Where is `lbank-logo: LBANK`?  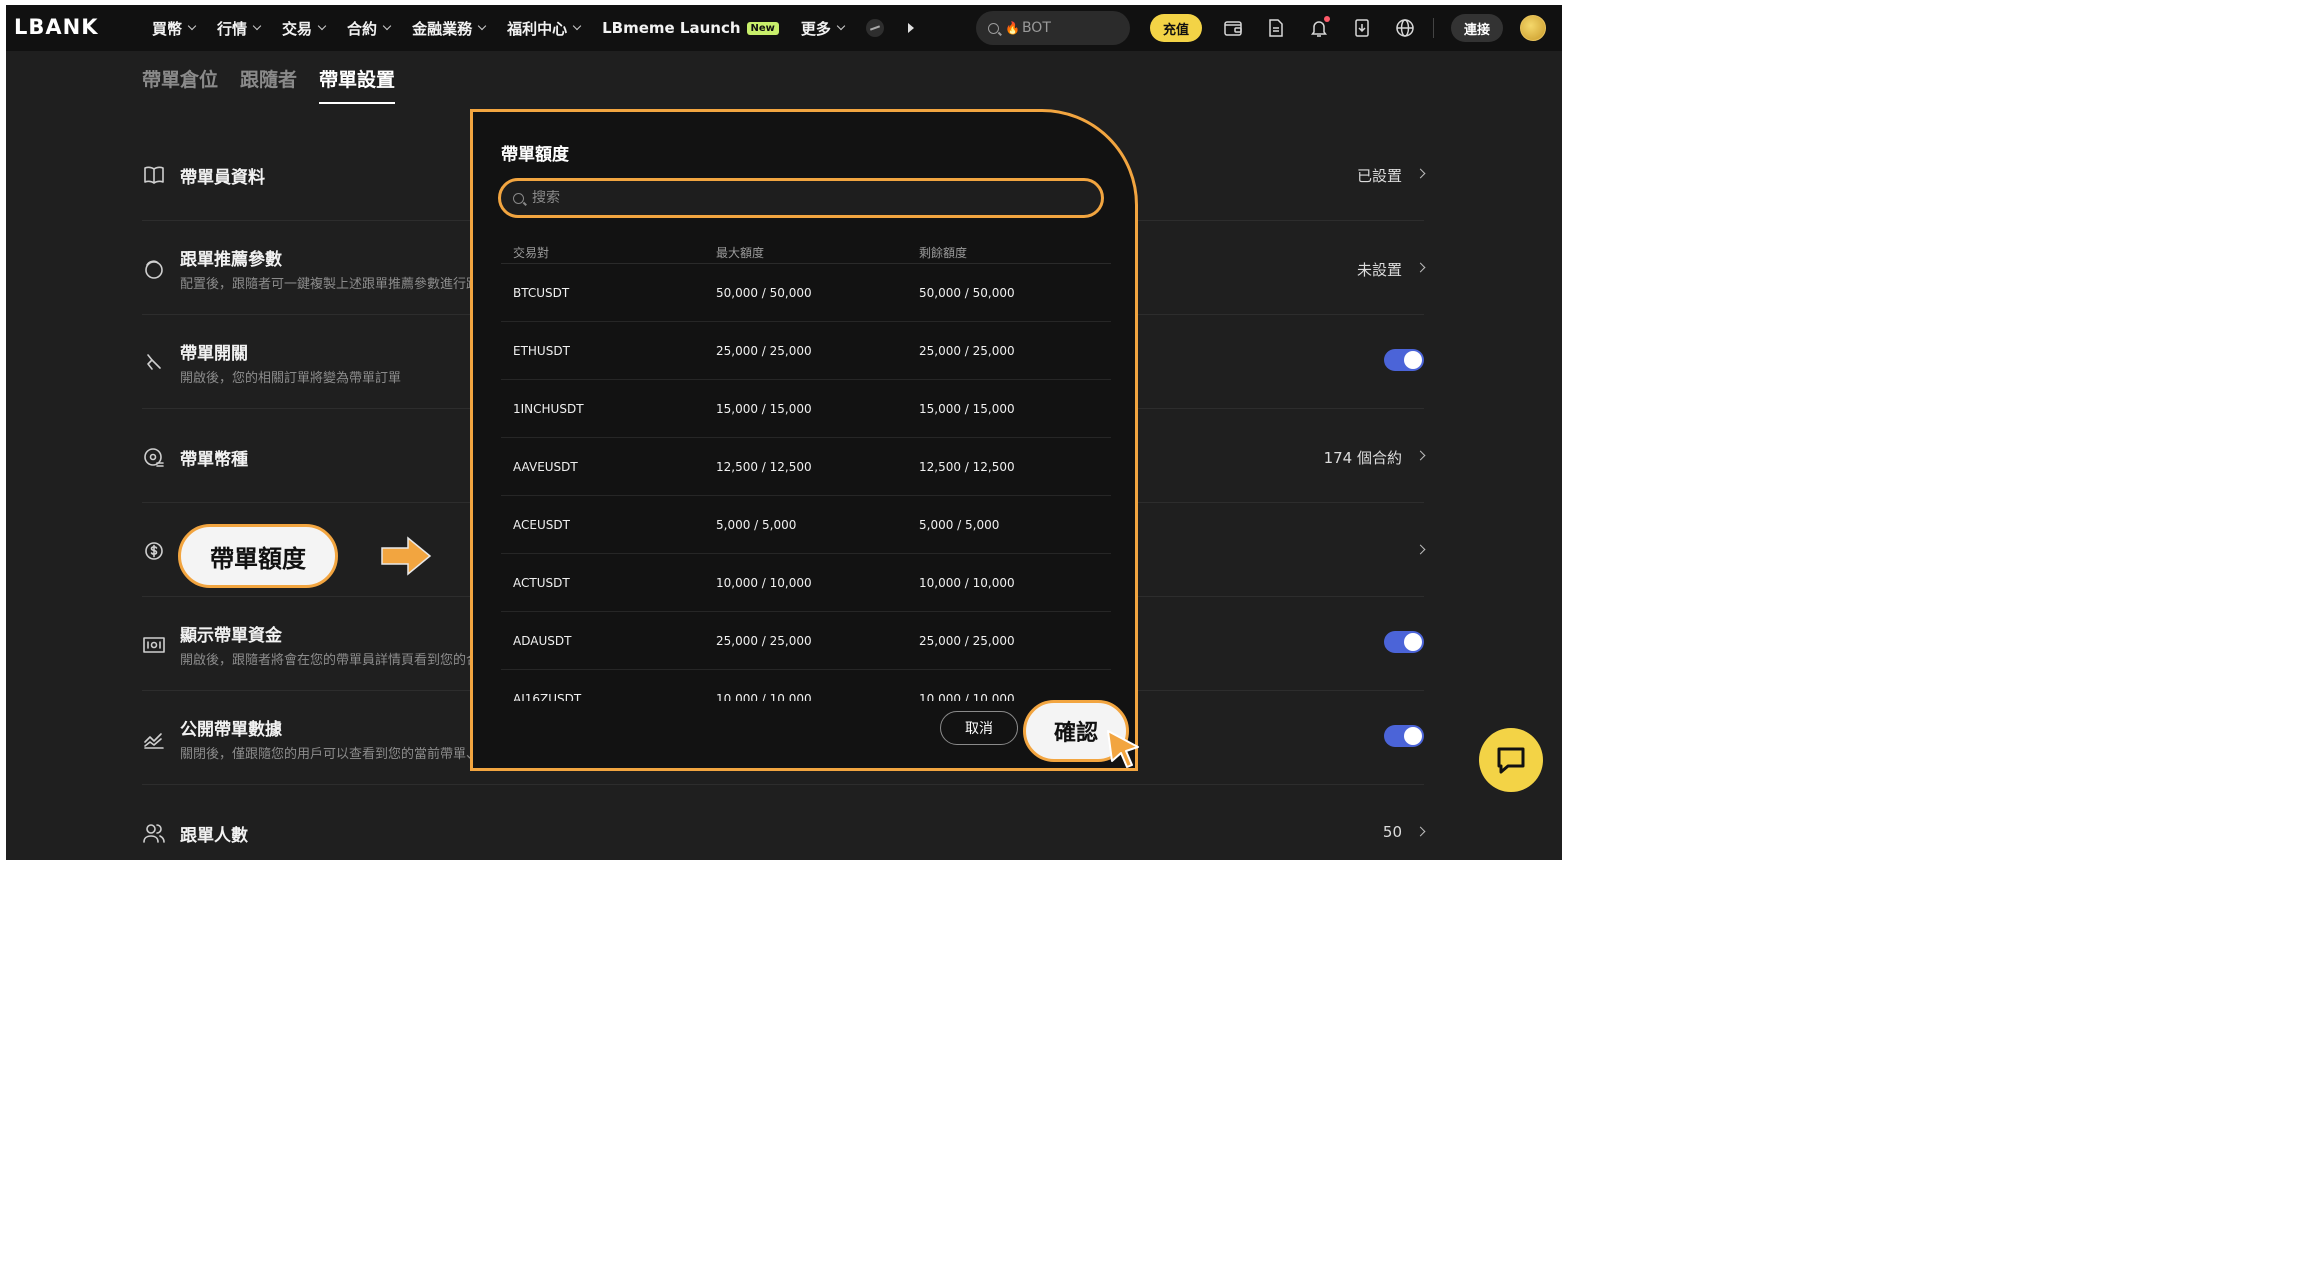
lbank-logo: LBANK is located at coordinates (56, 27).